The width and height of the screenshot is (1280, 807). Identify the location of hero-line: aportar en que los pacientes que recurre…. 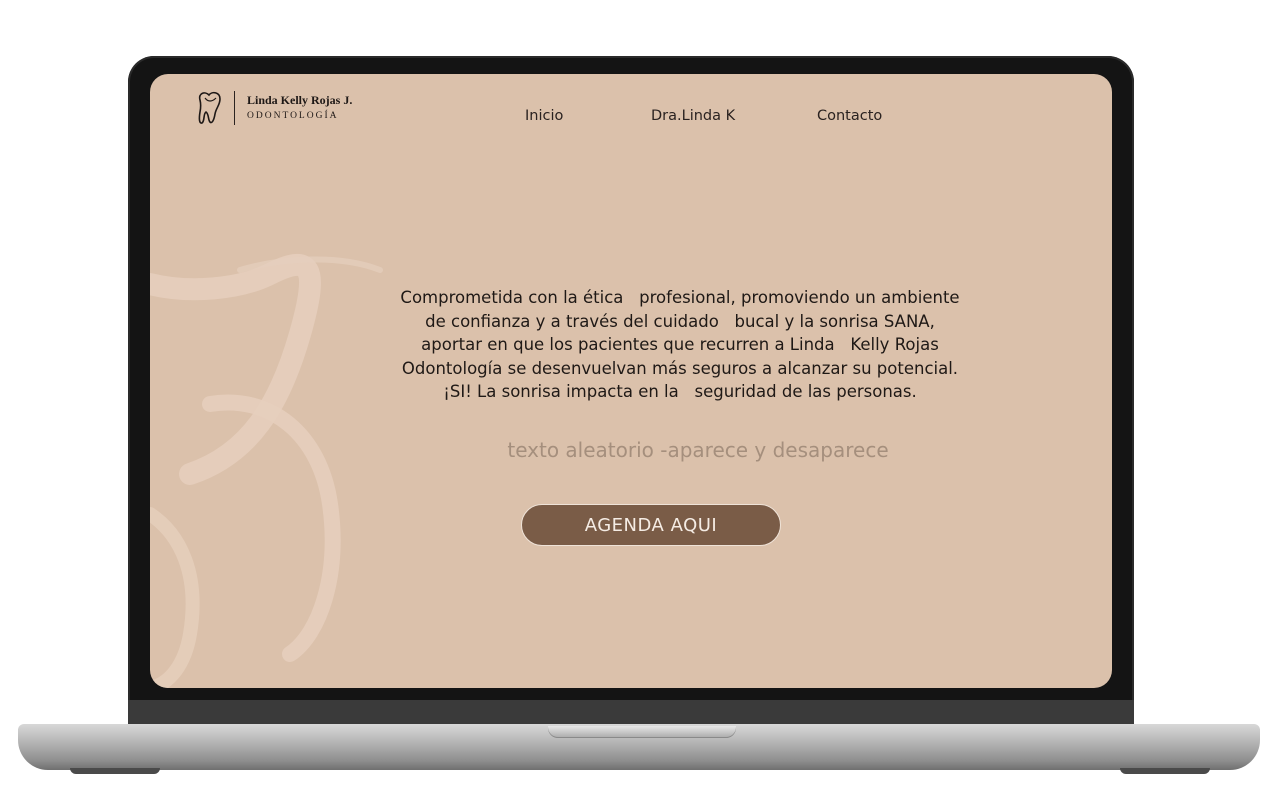
(680, 344).